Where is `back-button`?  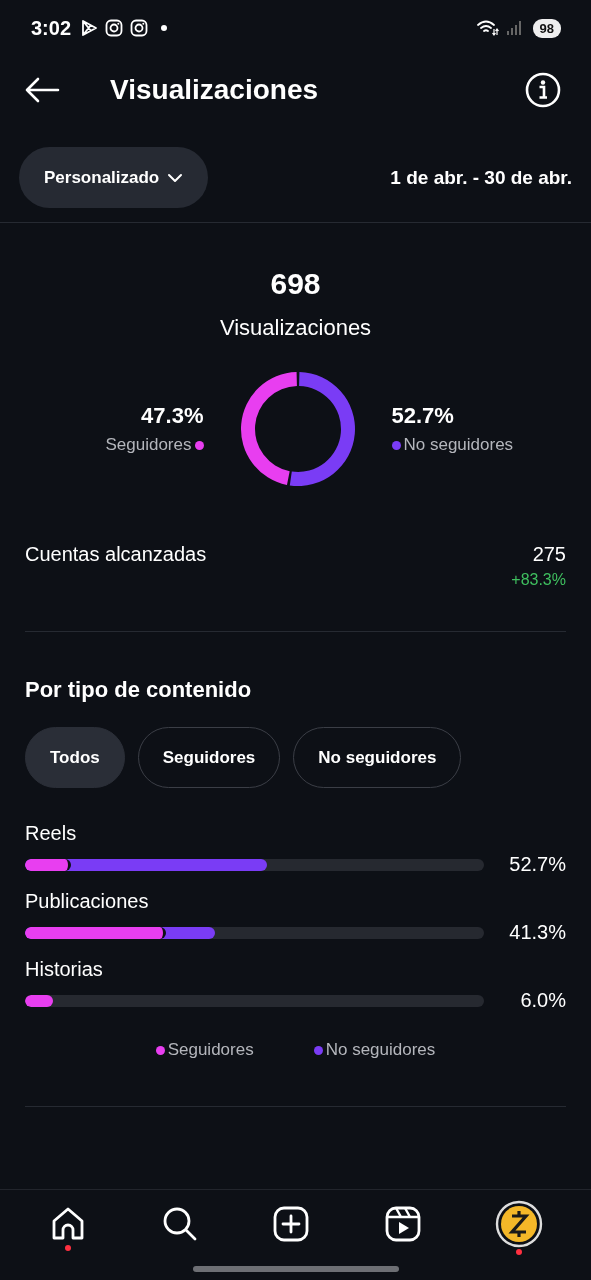
back-button is located at coordinates (42, 90).